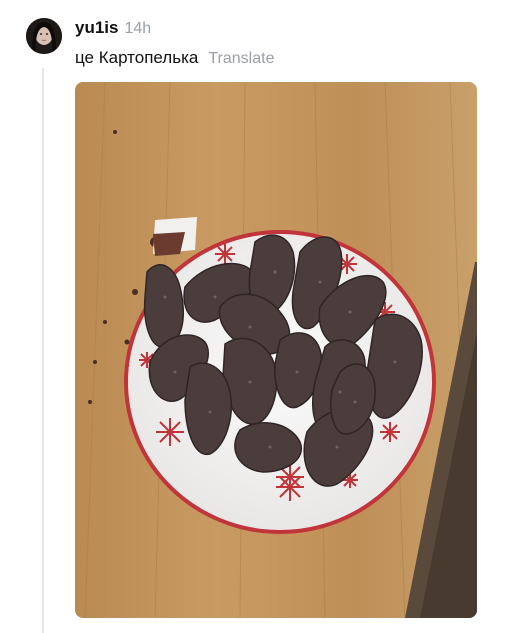 The image size is (520, 633). I want to click on post-body: це Картопелька Translate, so click(174, 58).